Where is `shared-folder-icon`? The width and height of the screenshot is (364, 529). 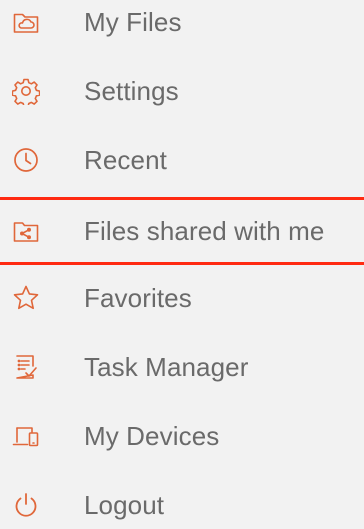 shared-folder-icon is located at coordinates (26, 231).